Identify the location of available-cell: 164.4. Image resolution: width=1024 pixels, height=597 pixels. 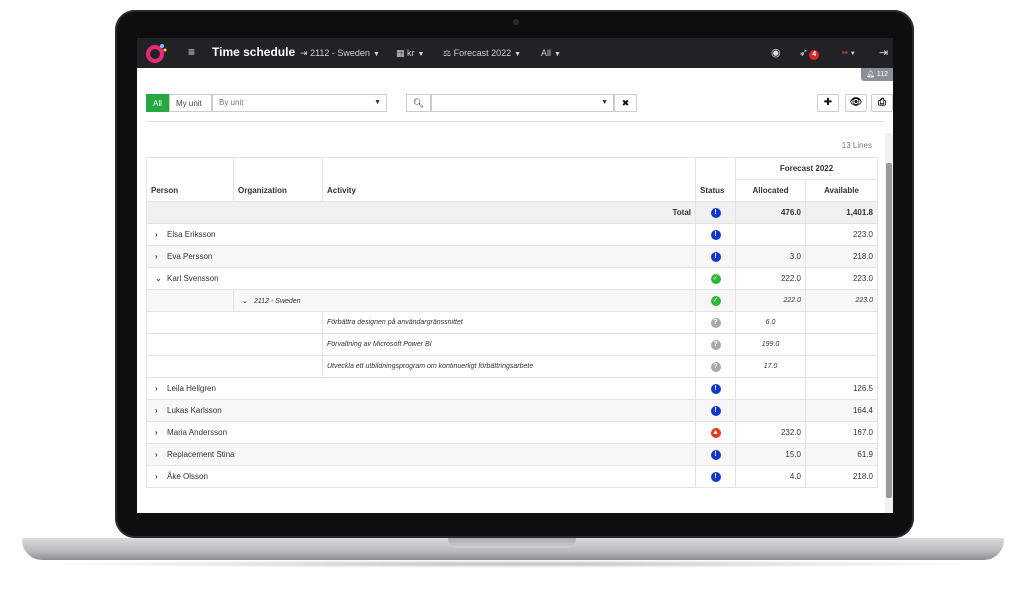
(841, 410).